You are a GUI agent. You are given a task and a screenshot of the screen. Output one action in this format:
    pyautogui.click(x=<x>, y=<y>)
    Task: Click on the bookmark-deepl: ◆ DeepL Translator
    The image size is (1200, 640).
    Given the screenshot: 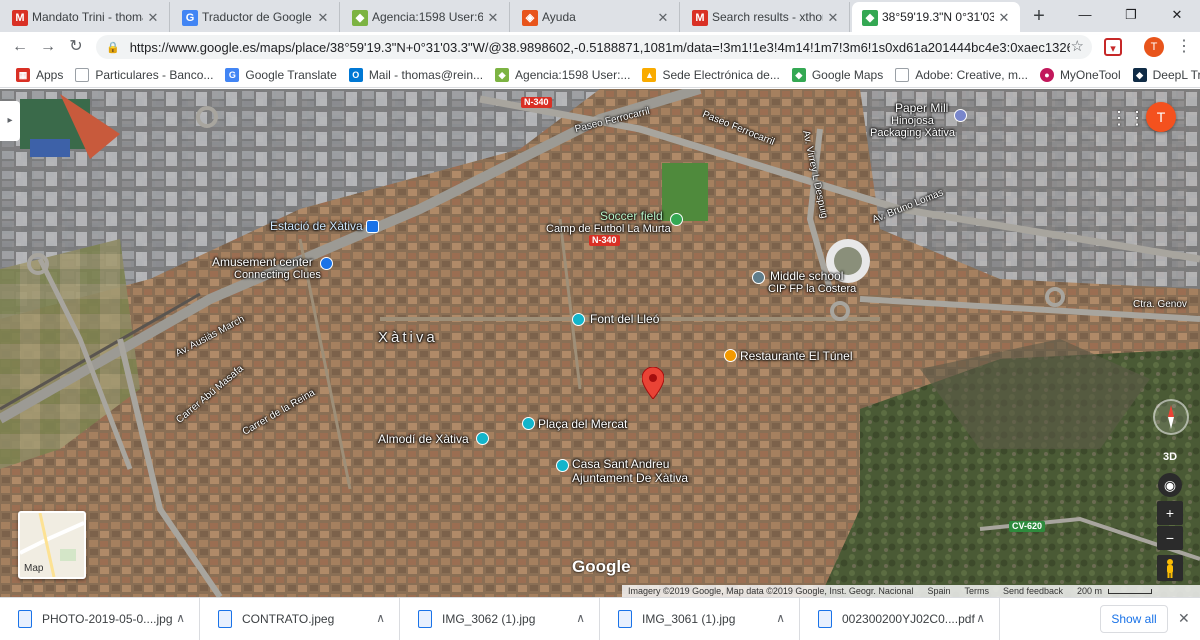 What is the action you would take?
    pyautogui.click(x=1163, y=75)
    